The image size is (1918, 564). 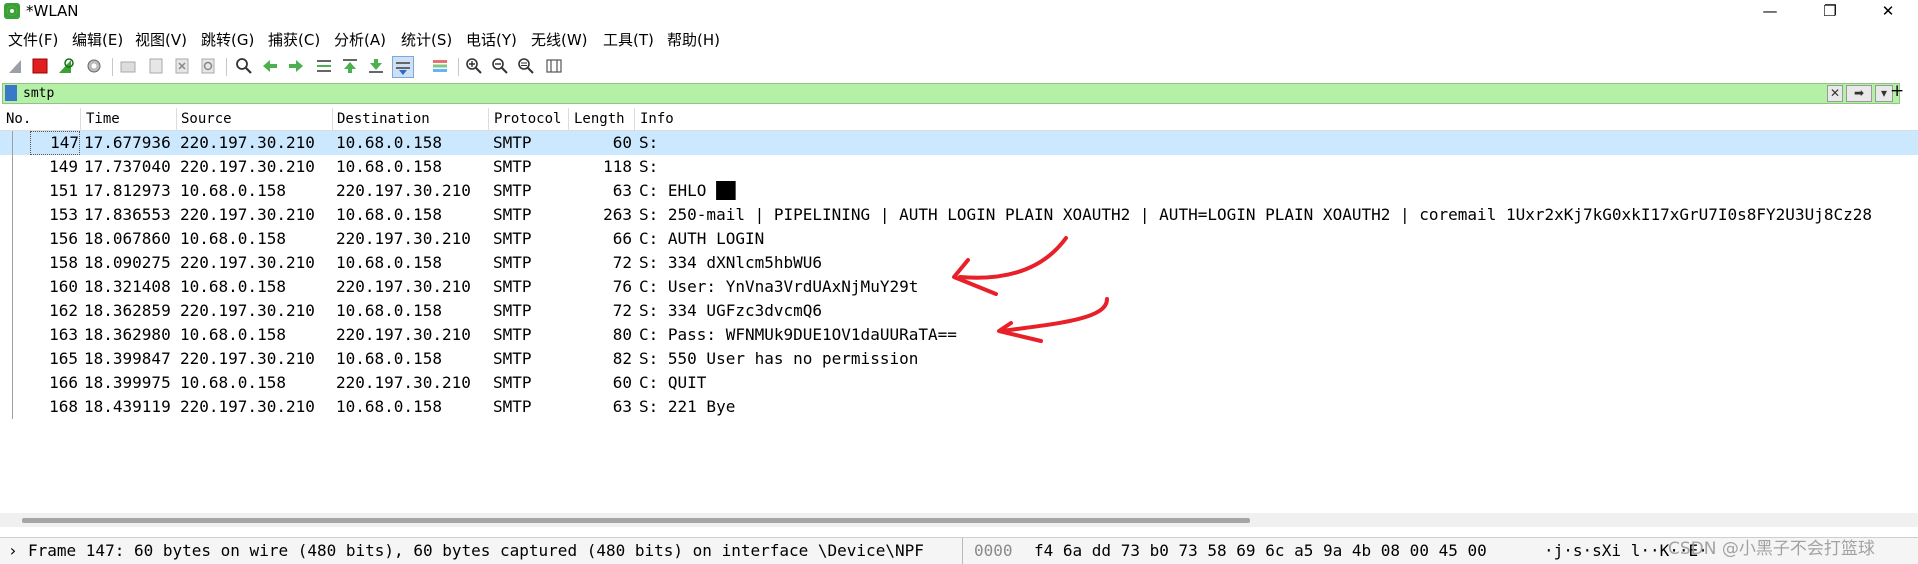 What do you see at coordinates (208, 66) in the screenshot?
I see `reload-icon` at bounding box center [208, 66].